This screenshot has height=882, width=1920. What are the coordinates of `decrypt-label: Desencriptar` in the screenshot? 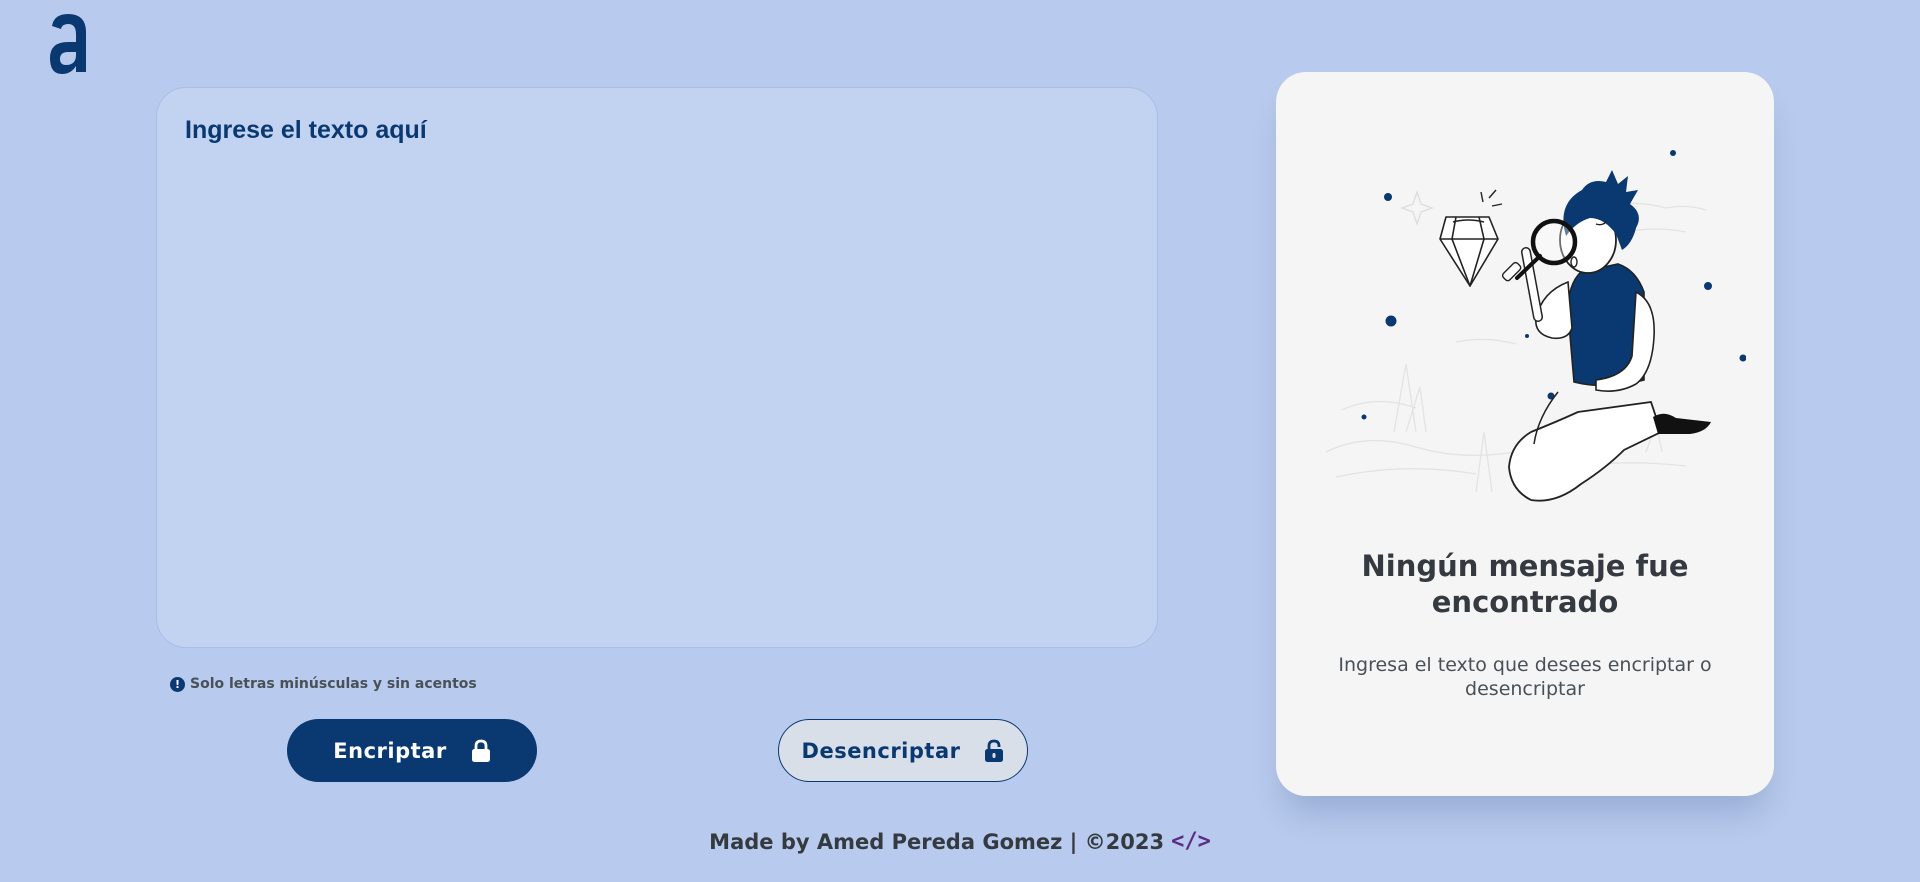 It's located at (881, 750).